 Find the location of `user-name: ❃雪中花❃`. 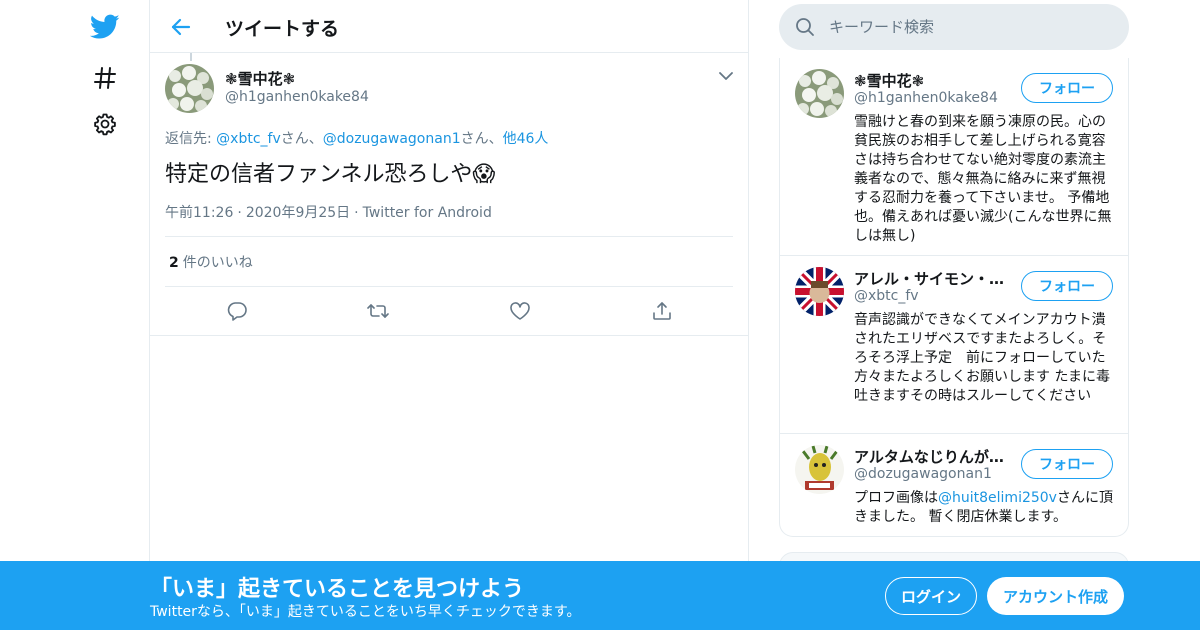

user-name: ❃雪中花❃ is located at coordinates (889, 80).